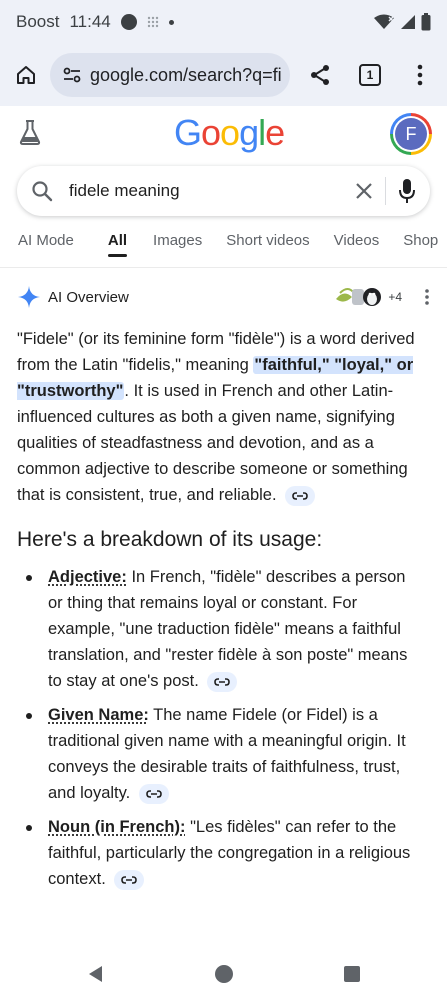 The height and width of the screenshot is (1000, 447). What do you see at coordinates (357, 247) in the screenshot?
I see `tab-videos: Videos` at bounding box center [357, 247].